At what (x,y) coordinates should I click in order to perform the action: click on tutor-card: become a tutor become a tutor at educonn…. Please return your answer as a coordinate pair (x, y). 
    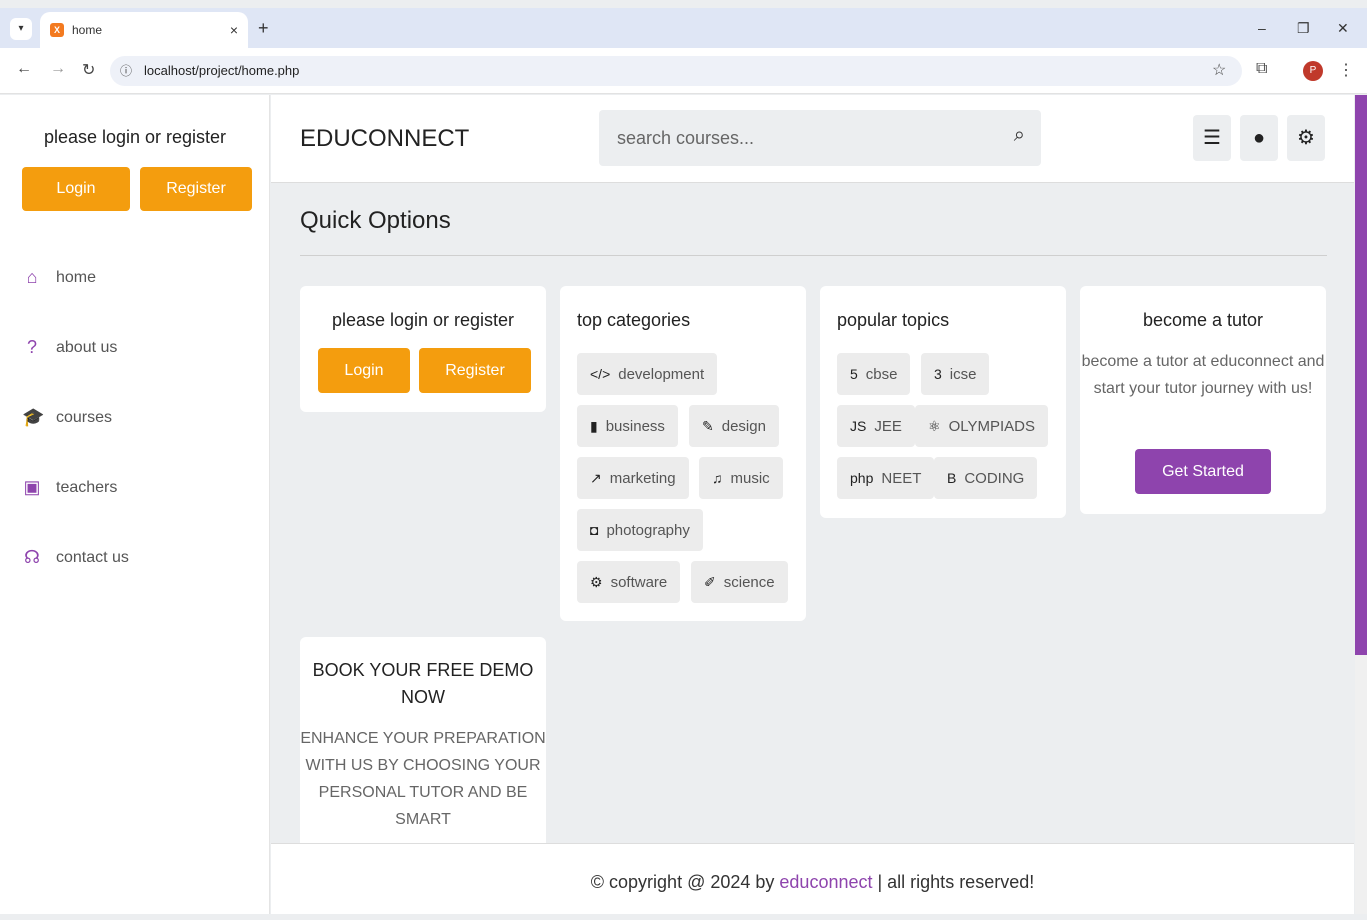
    Looking at the image, I should click on (1203, 400).